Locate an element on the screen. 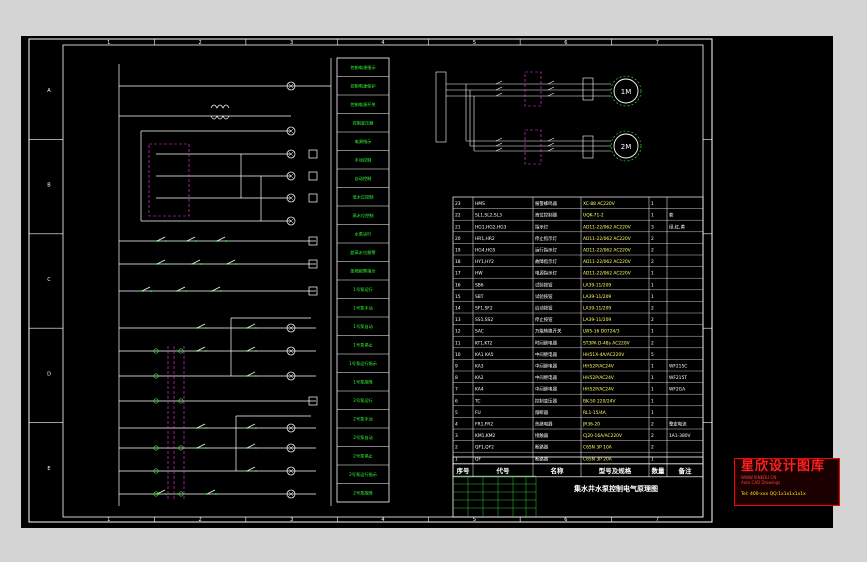  parts-table-cell: KT1,KT2 is located at coordinates (484, 343).